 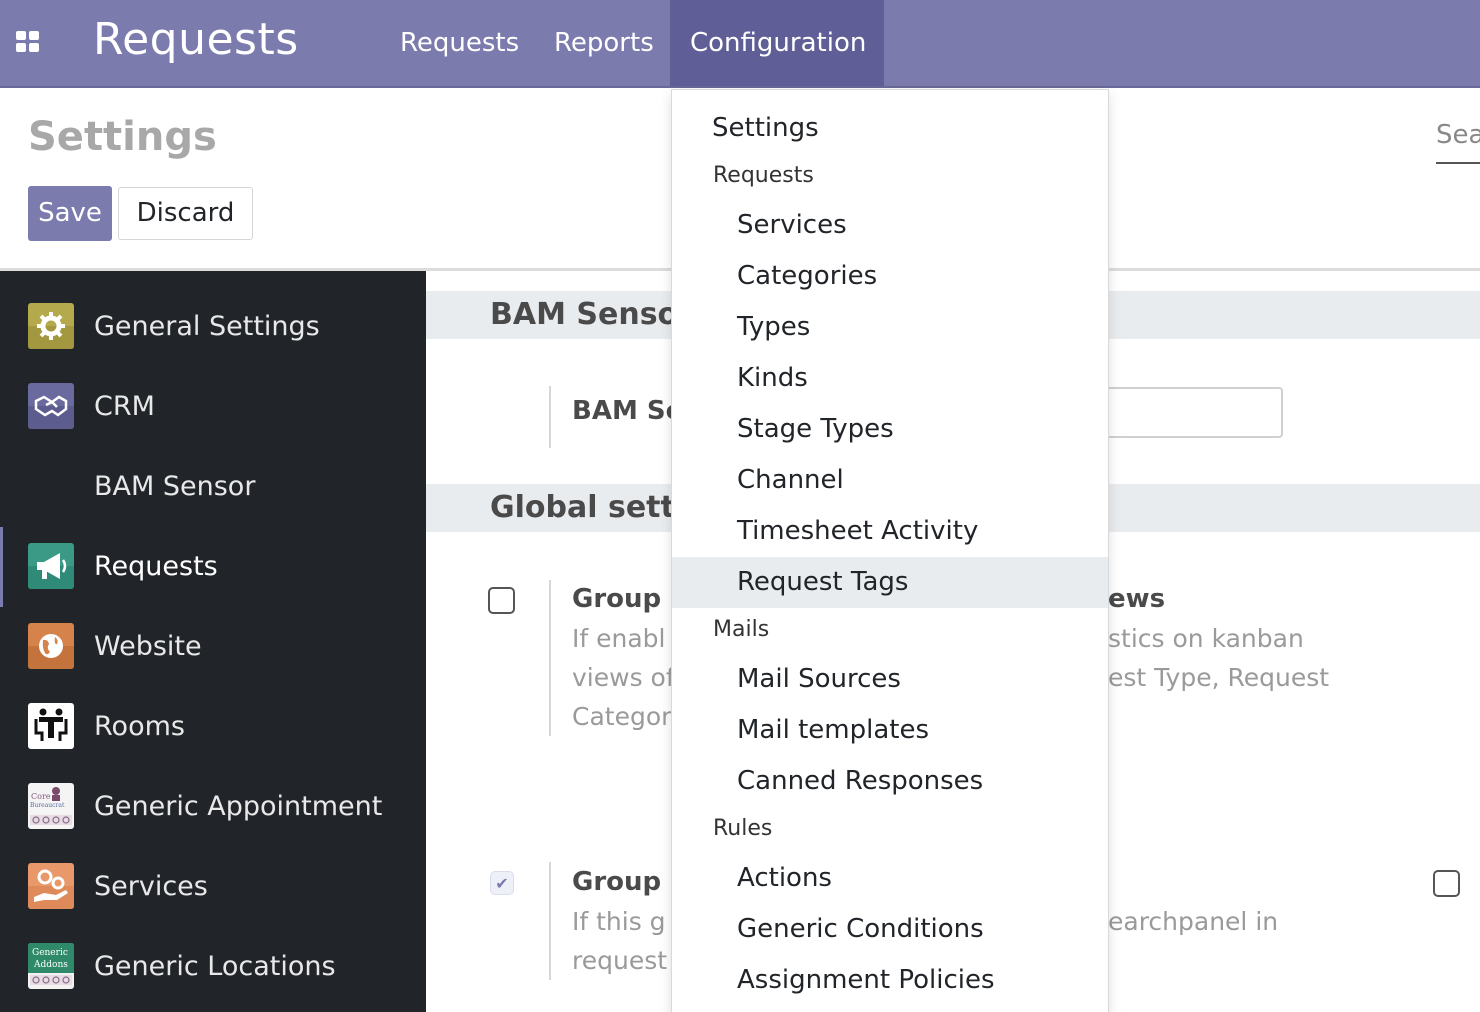 I want to click on setting-description-line: request, so click(x=620, y=960).